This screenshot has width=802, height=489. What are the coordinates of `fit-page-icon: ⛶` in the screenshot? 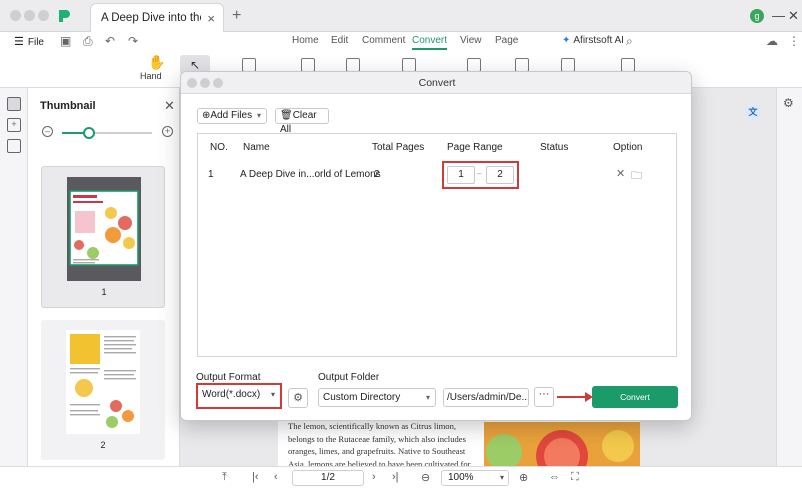 It's located at (575, 477).